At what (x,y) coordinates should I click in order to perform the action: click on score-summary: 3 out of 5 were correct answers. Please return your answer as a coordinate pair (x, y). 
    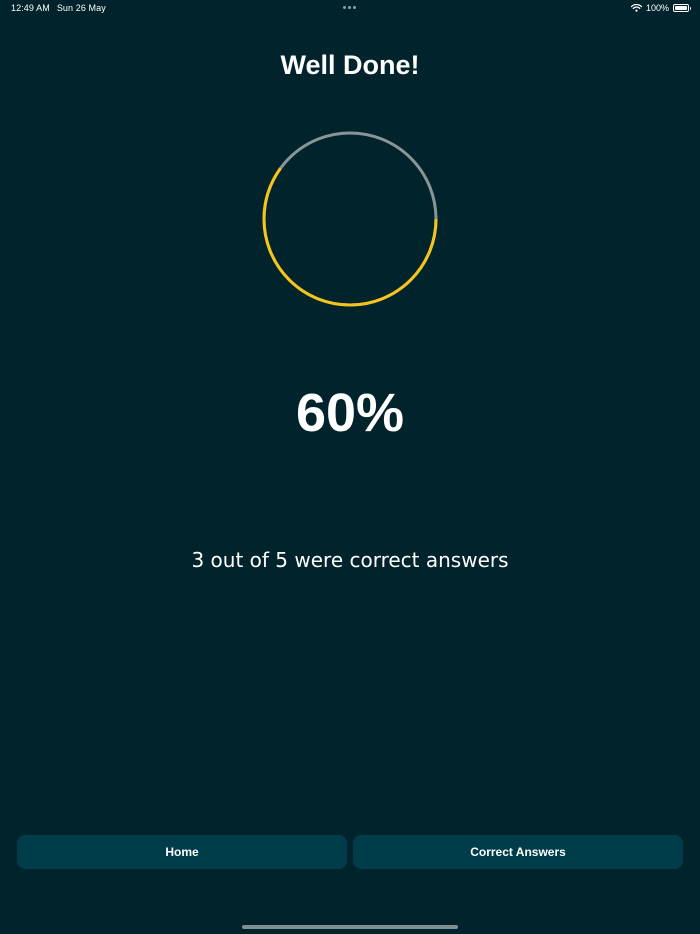
    Looking at the image, I should click on (350, 560).